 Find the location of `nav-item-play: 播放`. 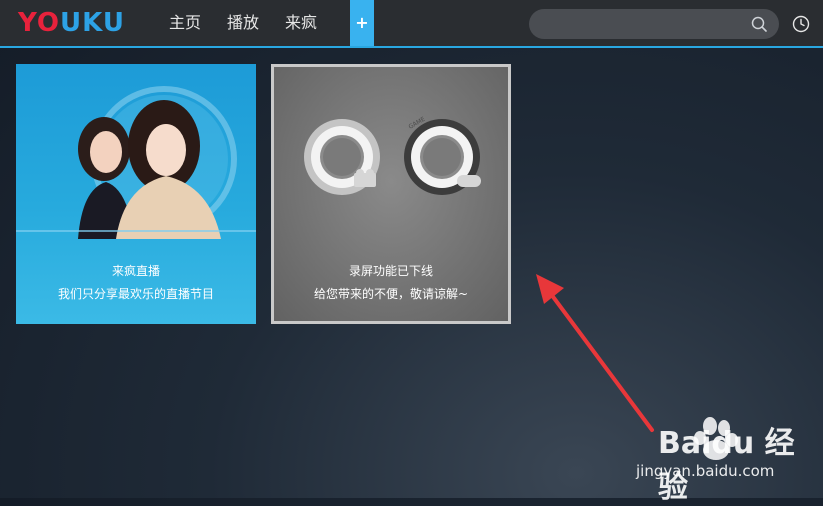

nav-item-play: 播放 is located at coordinates (243, 23).